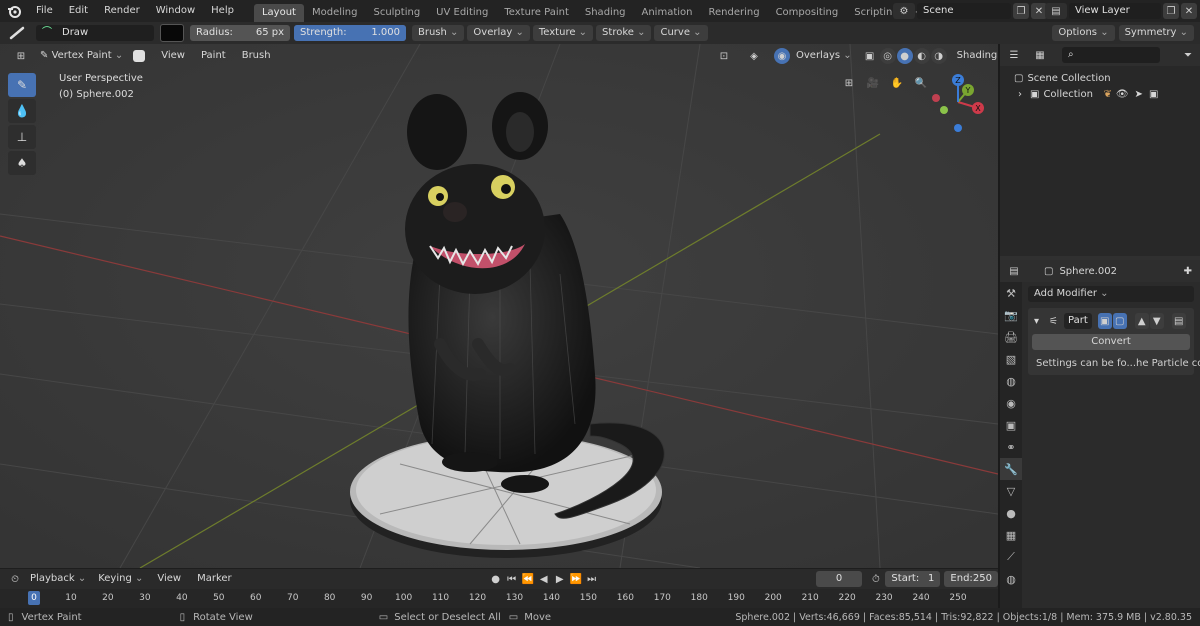 This screenshot has width=1200, height=626. Describe the element at coordinates (824, 56) in the screenshot. I see `overlays-dropdown: Overlays` at that location.